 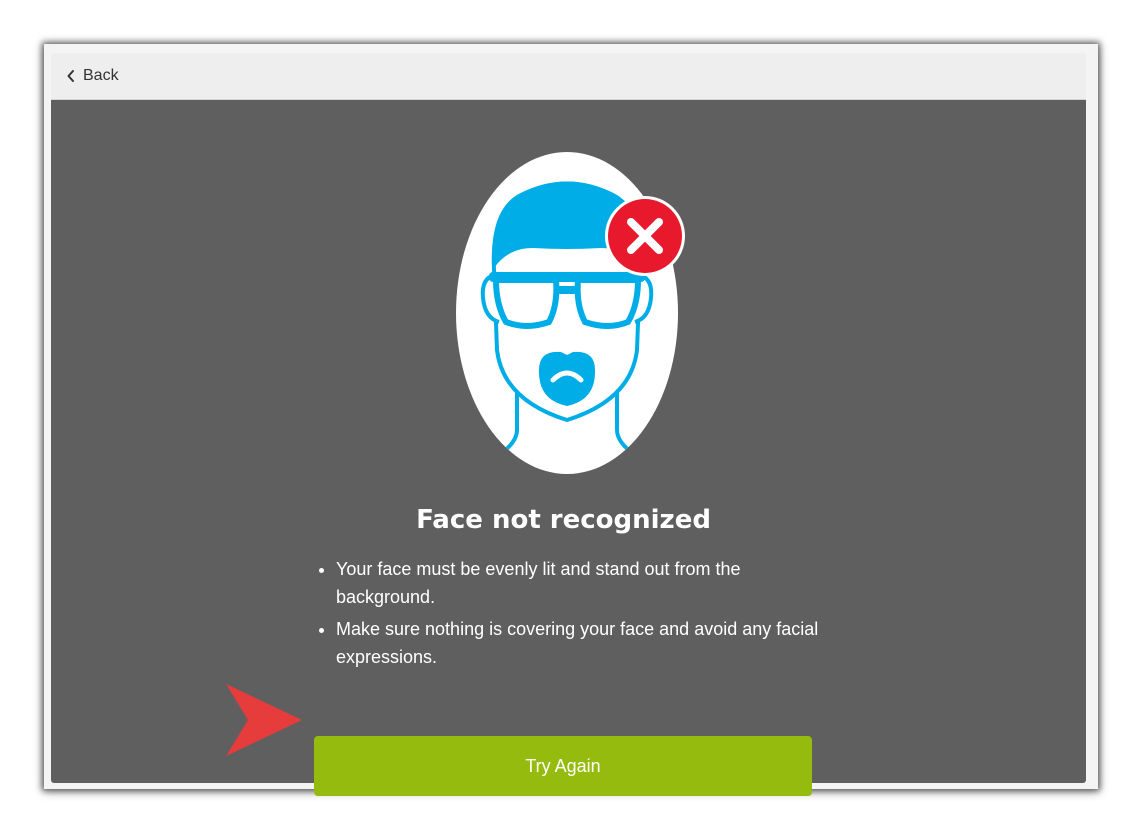 I want to click on back-label: Back, so click(x=101, y=75).